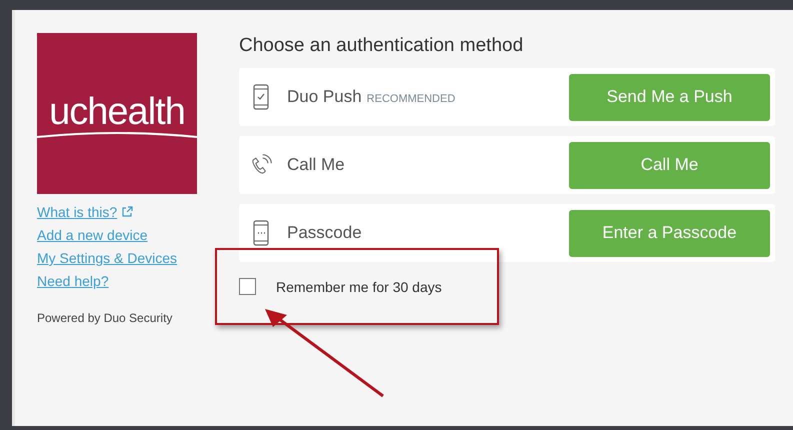 Image resolution: width=793 pixels, height=430 pixels. I want to click on link: What is this?, so click(77, 212).